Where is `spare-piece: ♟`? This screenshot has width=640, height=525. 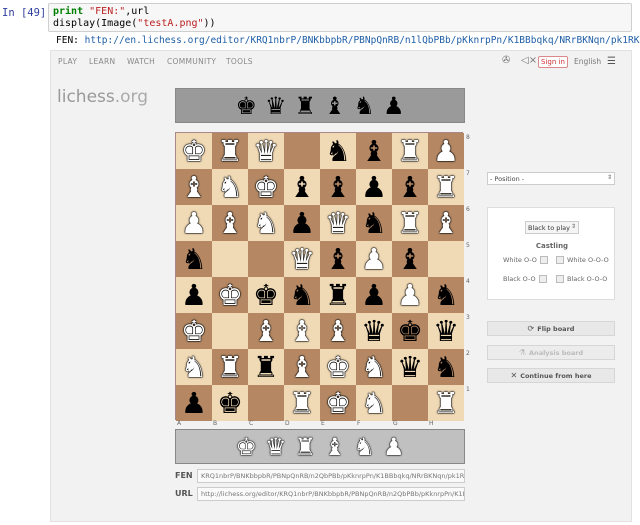
spare-piece: ♟ is located at coordinates (394, 106).